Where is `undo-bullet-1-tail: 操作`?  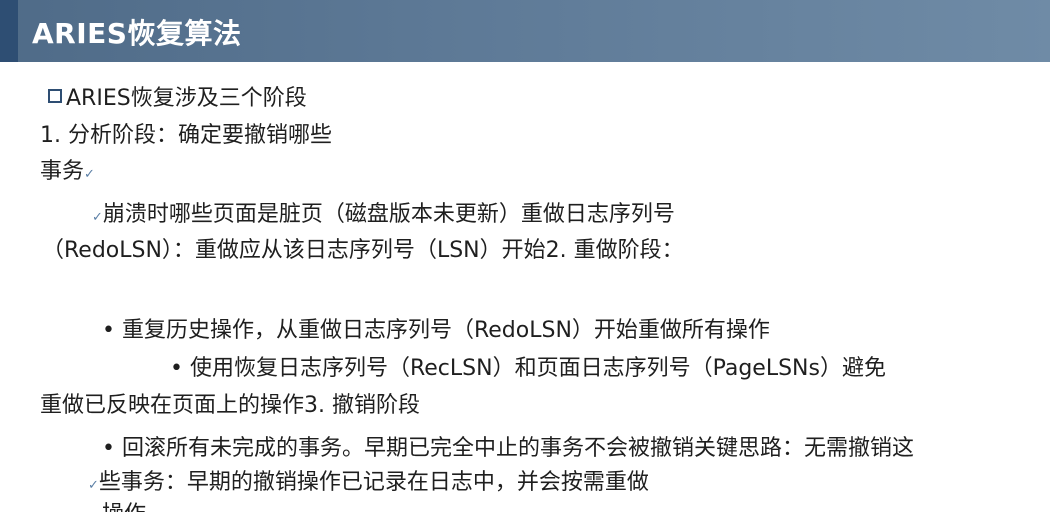 undo-bullet-1-tail: 操作 is located at coordinates (124, 506).